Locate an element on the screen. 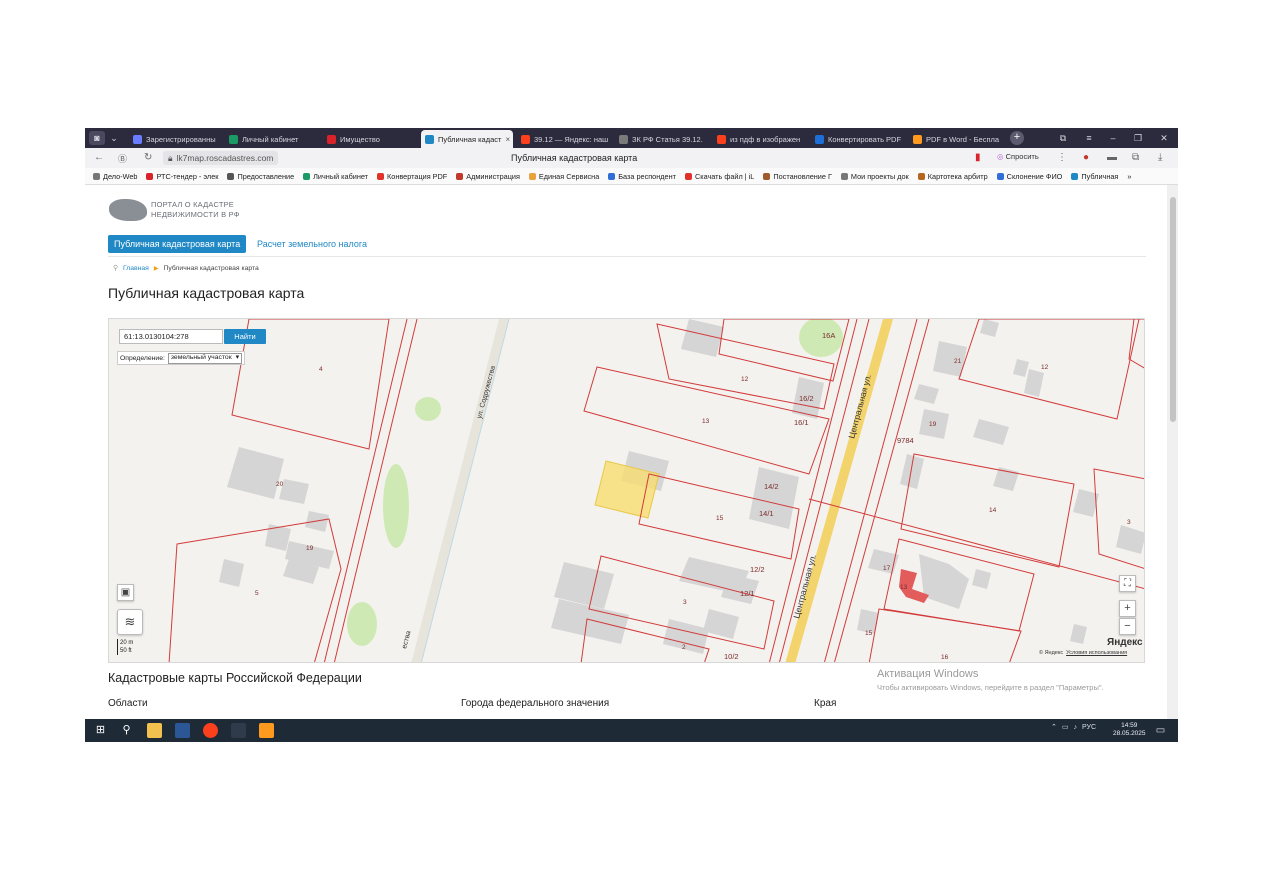 This screenshot has height=893, width=1263. site-logo: ПОРТАЛ О КАДАСТРЕ НЕДВИЖИМОСТИ В РФ is located at coordinates (174, 210).